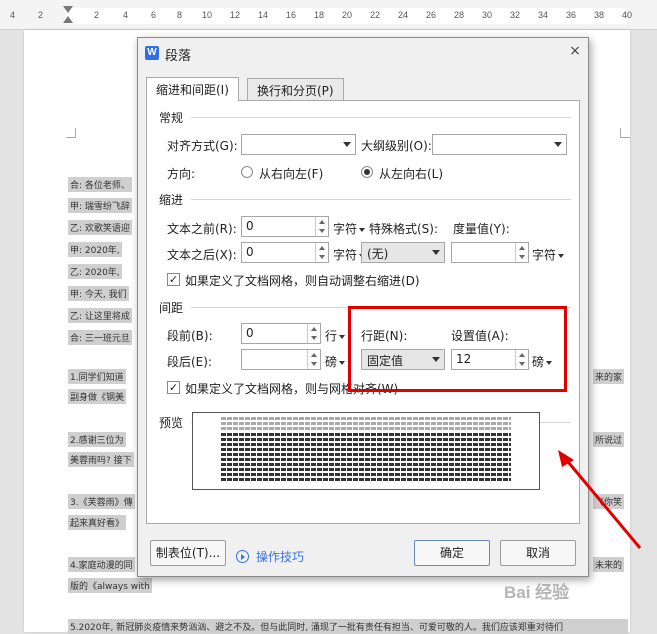 The height and width of the screenshot is (634, 657). I want to click on indent-after-label: 文本之后(X):, so click(202, 255).